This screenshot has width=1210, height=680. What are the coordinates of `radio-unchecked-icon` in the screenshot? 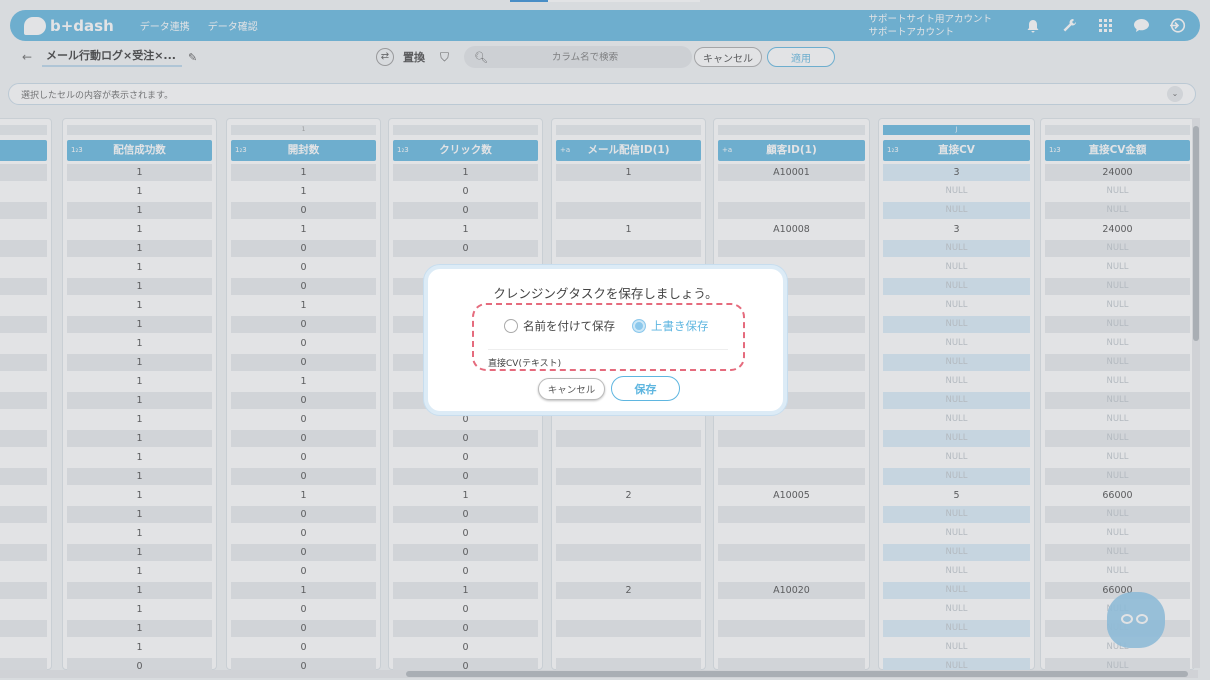 It's located at (511, 326).